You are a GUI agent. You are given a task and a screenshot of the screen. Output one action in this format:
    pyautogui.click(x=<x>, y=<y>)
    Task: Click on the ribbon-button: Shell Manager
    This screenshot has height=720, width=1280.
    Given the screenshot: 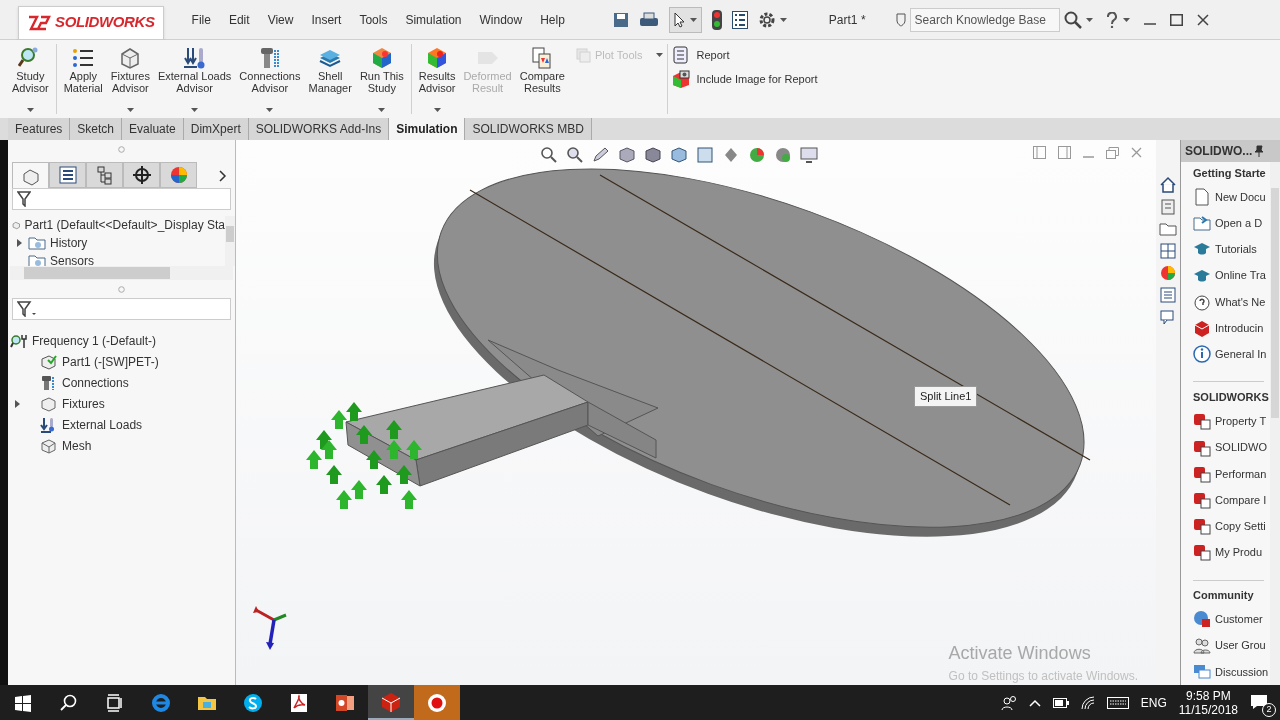 What is the action you would take?
    pyautogui.click(x=330, y=79)
    